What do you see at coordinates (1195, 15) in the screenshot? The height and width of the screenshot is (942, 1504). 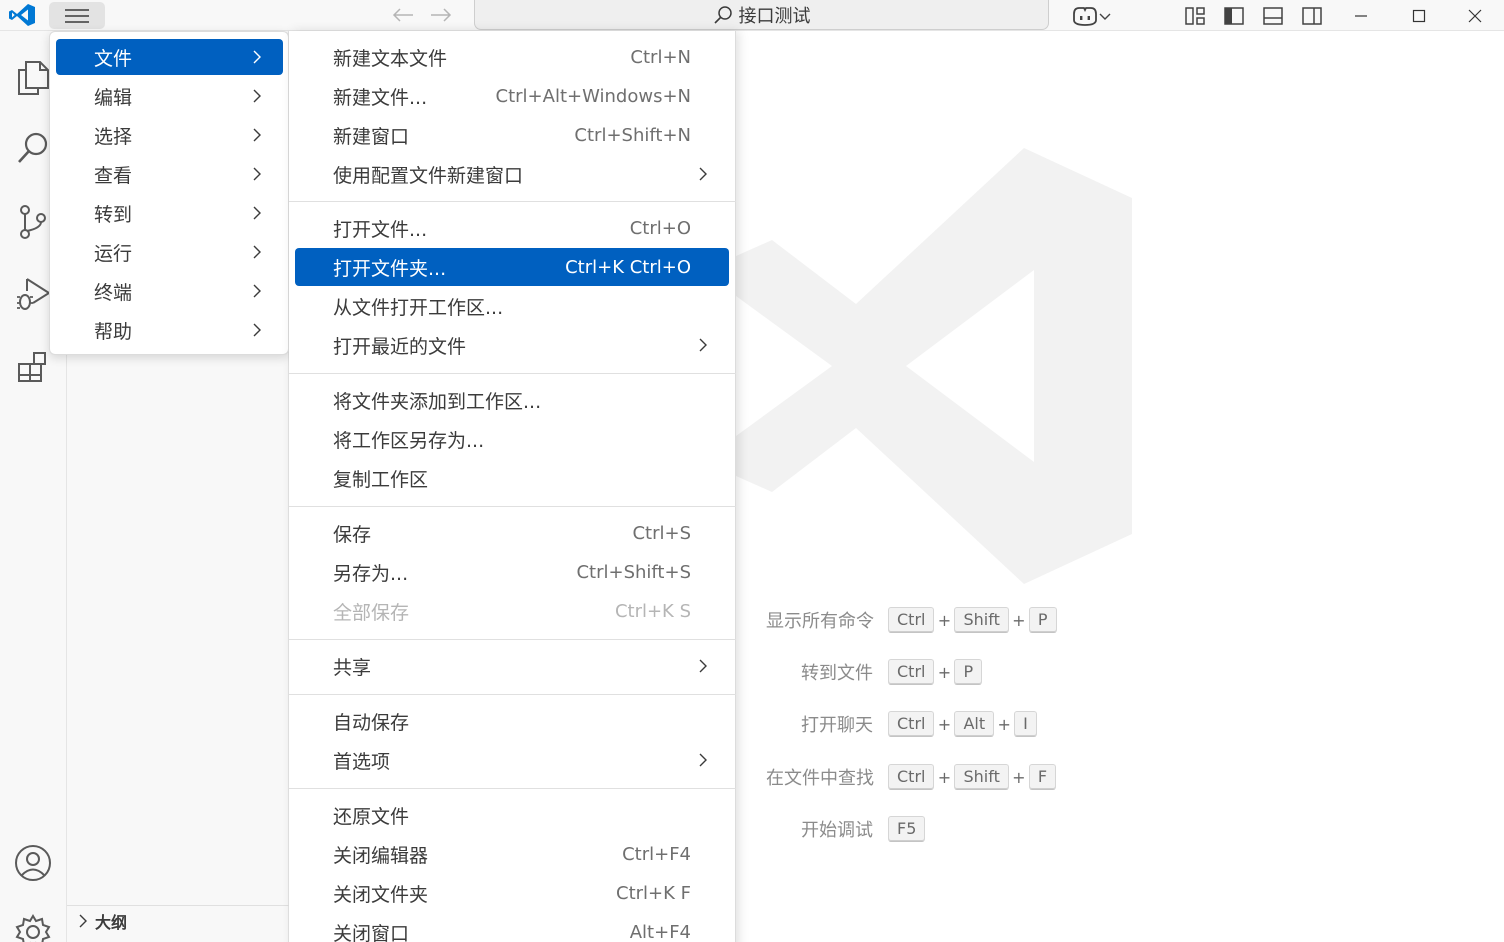 I see `customize-layout-button` at bounding box center [1195, 15].